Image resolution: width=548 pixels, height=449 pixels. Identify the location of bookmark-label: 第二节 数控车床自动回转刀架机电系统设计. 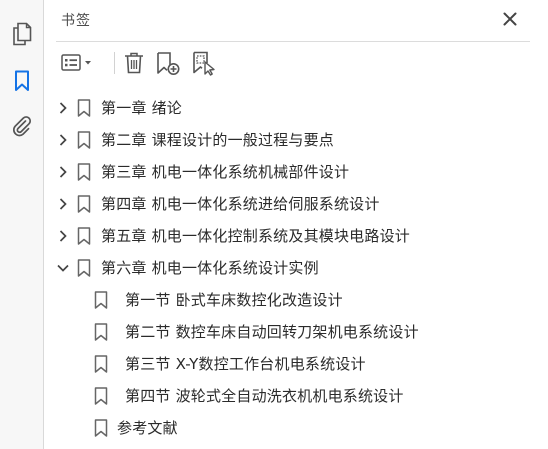
(272, 332).